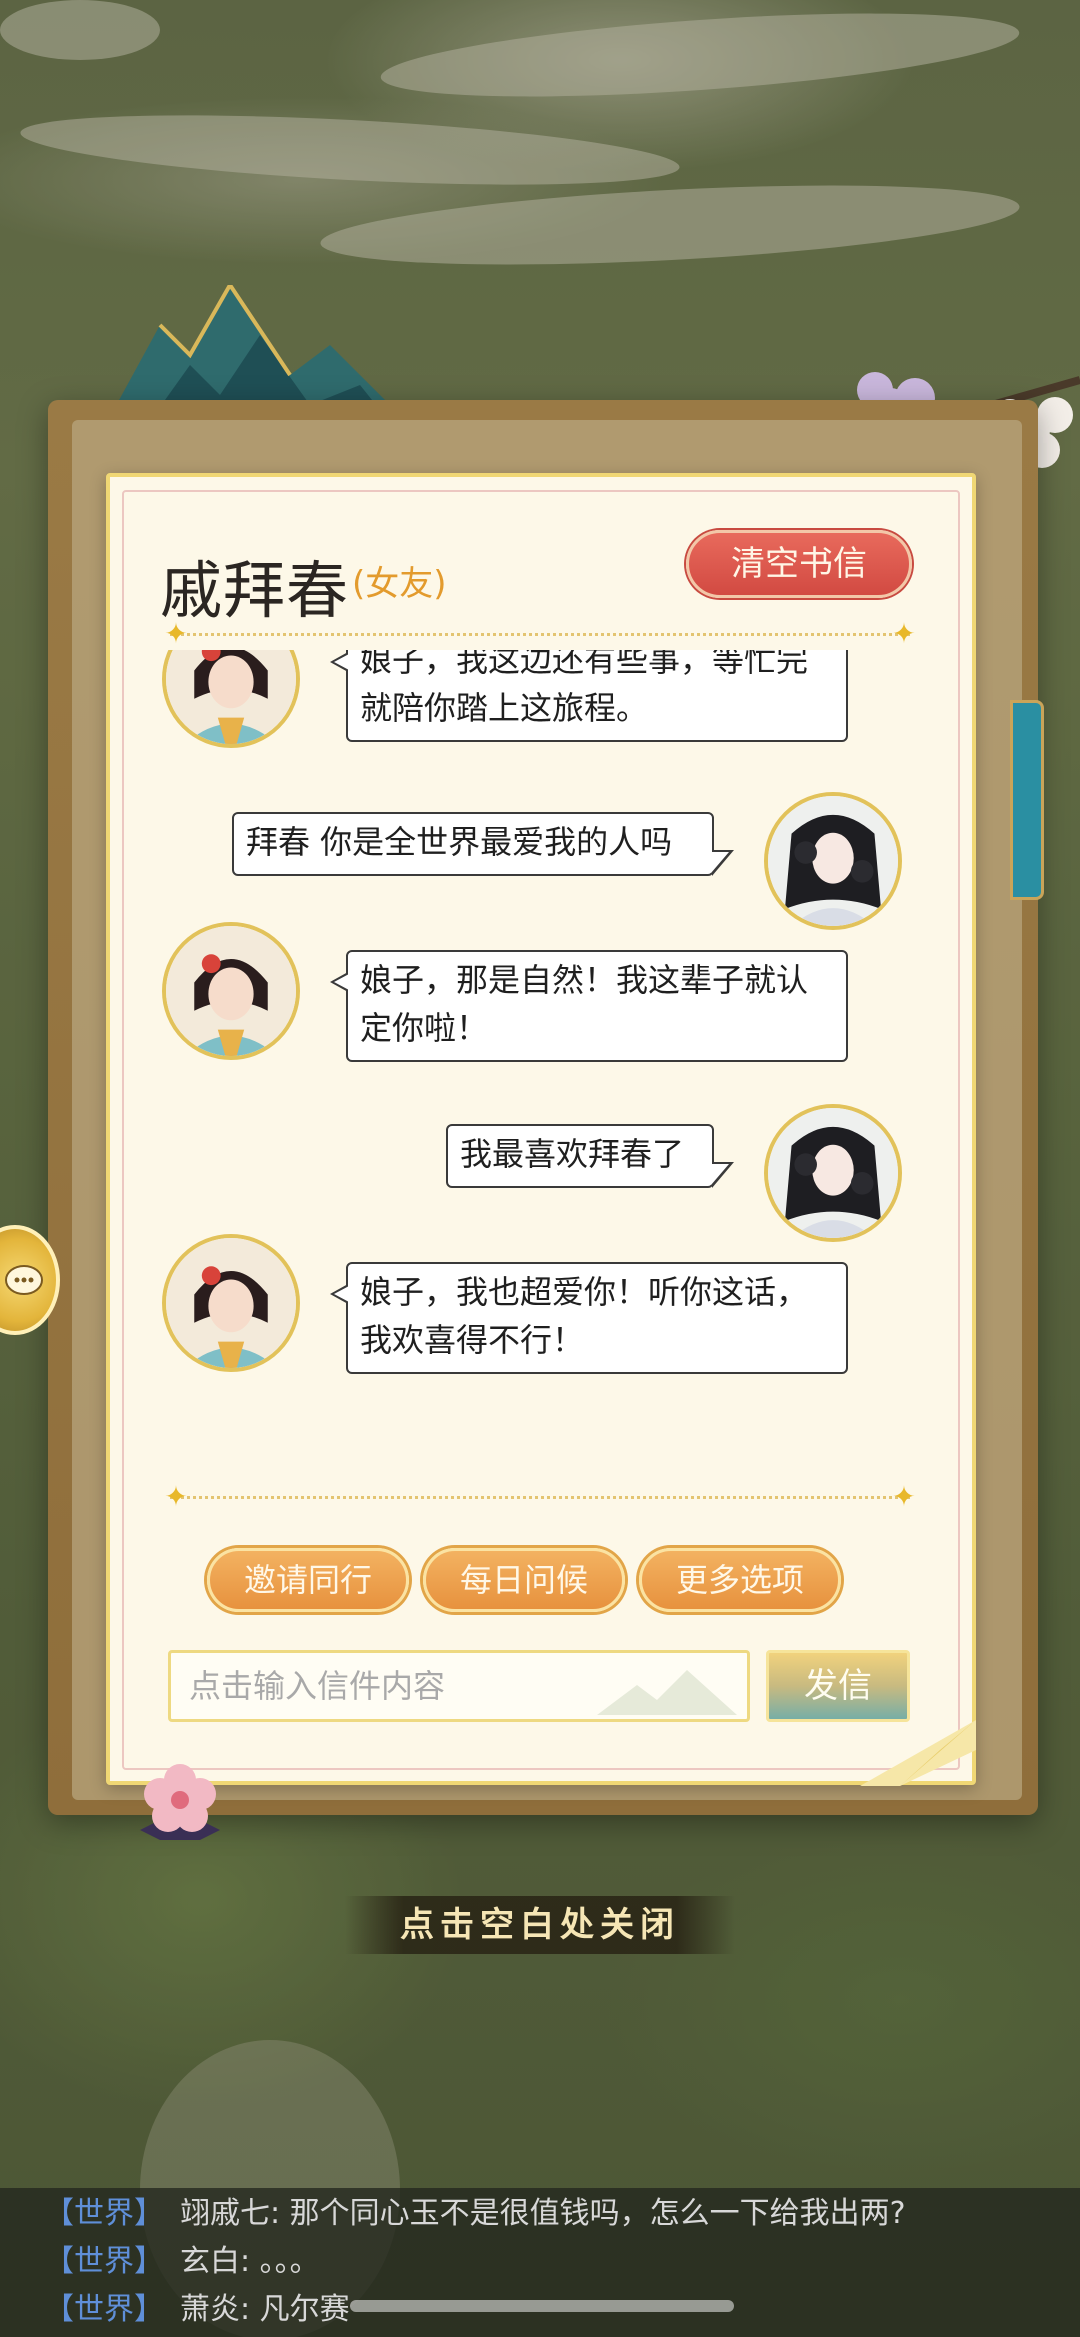  I want to click on message-bubble-partner: 娘子，我也超爱你！听你这话， 我欢喜得不行！, so click(589, 1318).